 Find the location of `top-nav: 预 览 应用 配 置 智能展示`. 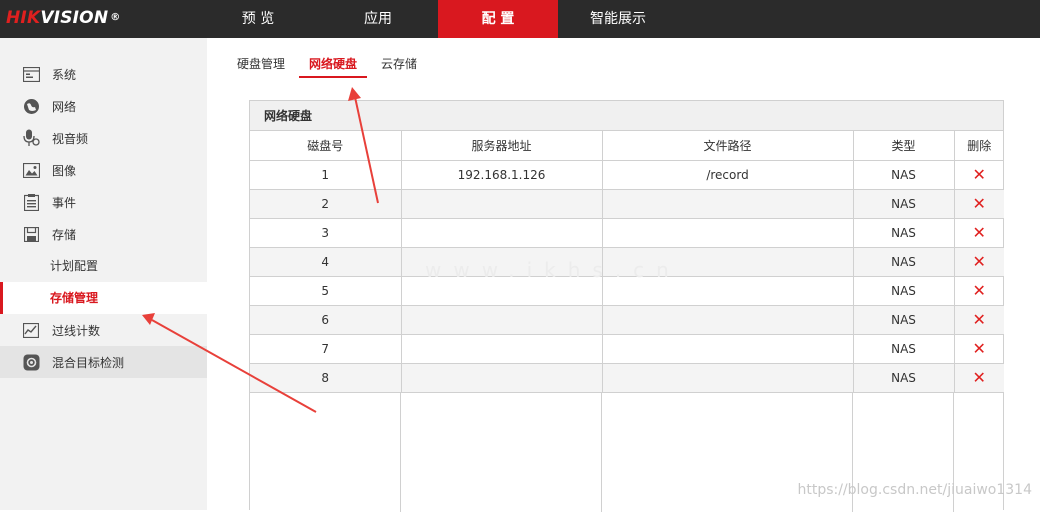

top-nav: 预 览 应用 配 置 智能展示 is located at coordinates (438, 19).